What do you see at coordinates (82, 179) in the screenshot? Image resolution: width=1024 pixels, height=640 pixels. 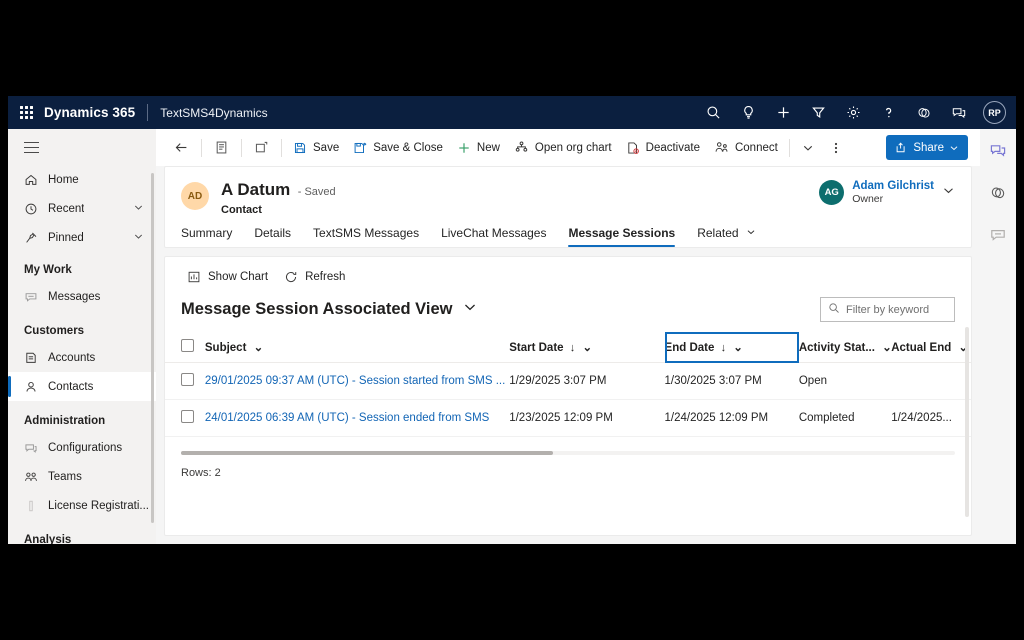 I see `sidebar-item-home: Home` at bounding box center [82, 179].